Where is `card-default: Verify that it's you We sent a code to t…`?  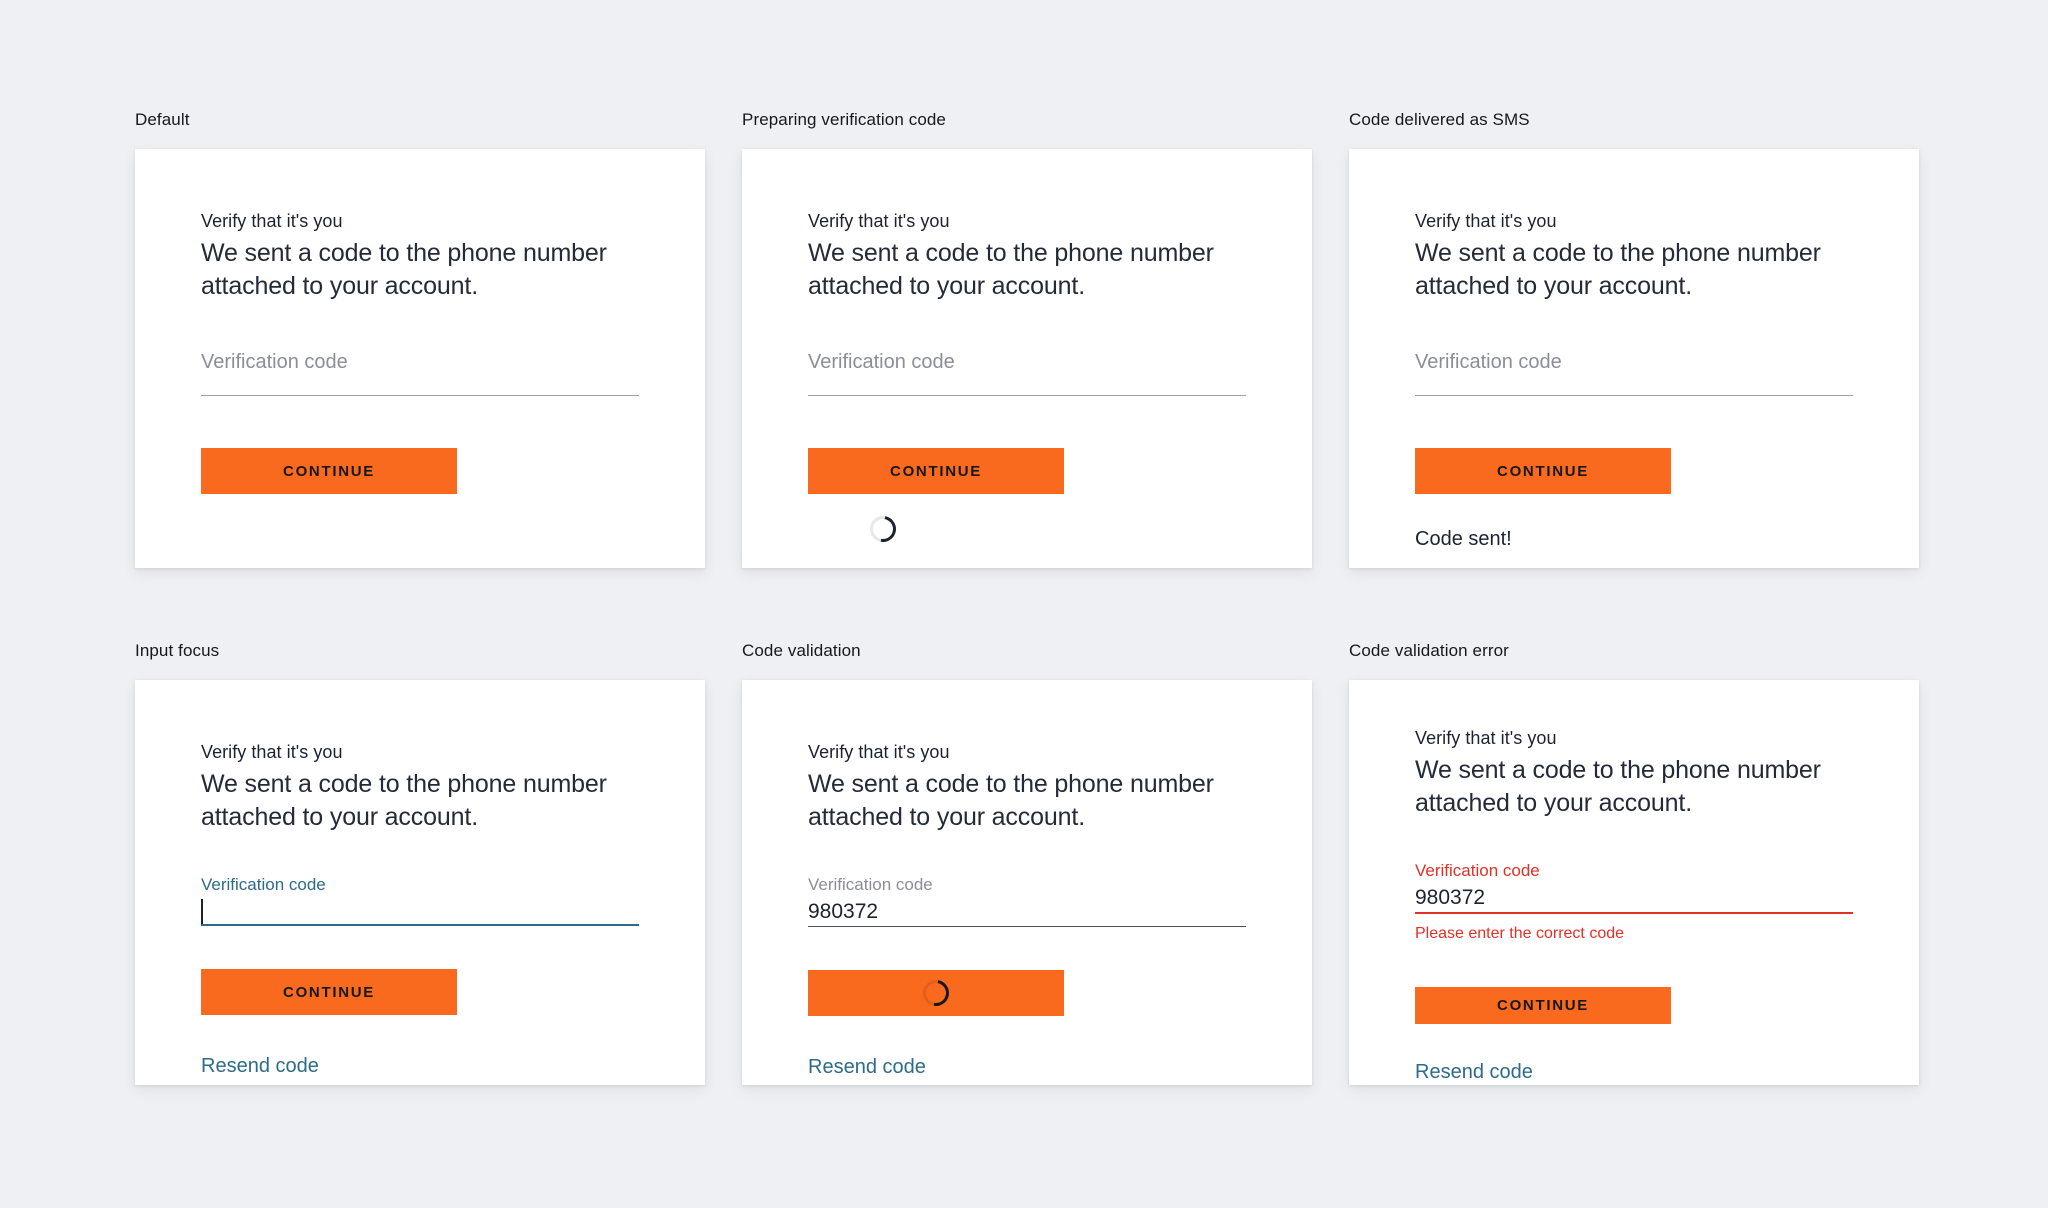
card-default: Verify that it's you We sent a code to t… is located at coordinates (420, 358).